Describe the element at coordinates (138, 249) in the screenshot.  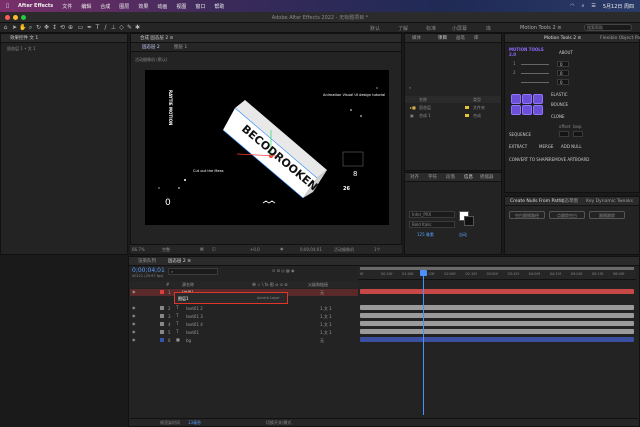
I see `zoom-level-select: 66.7%` at that location.